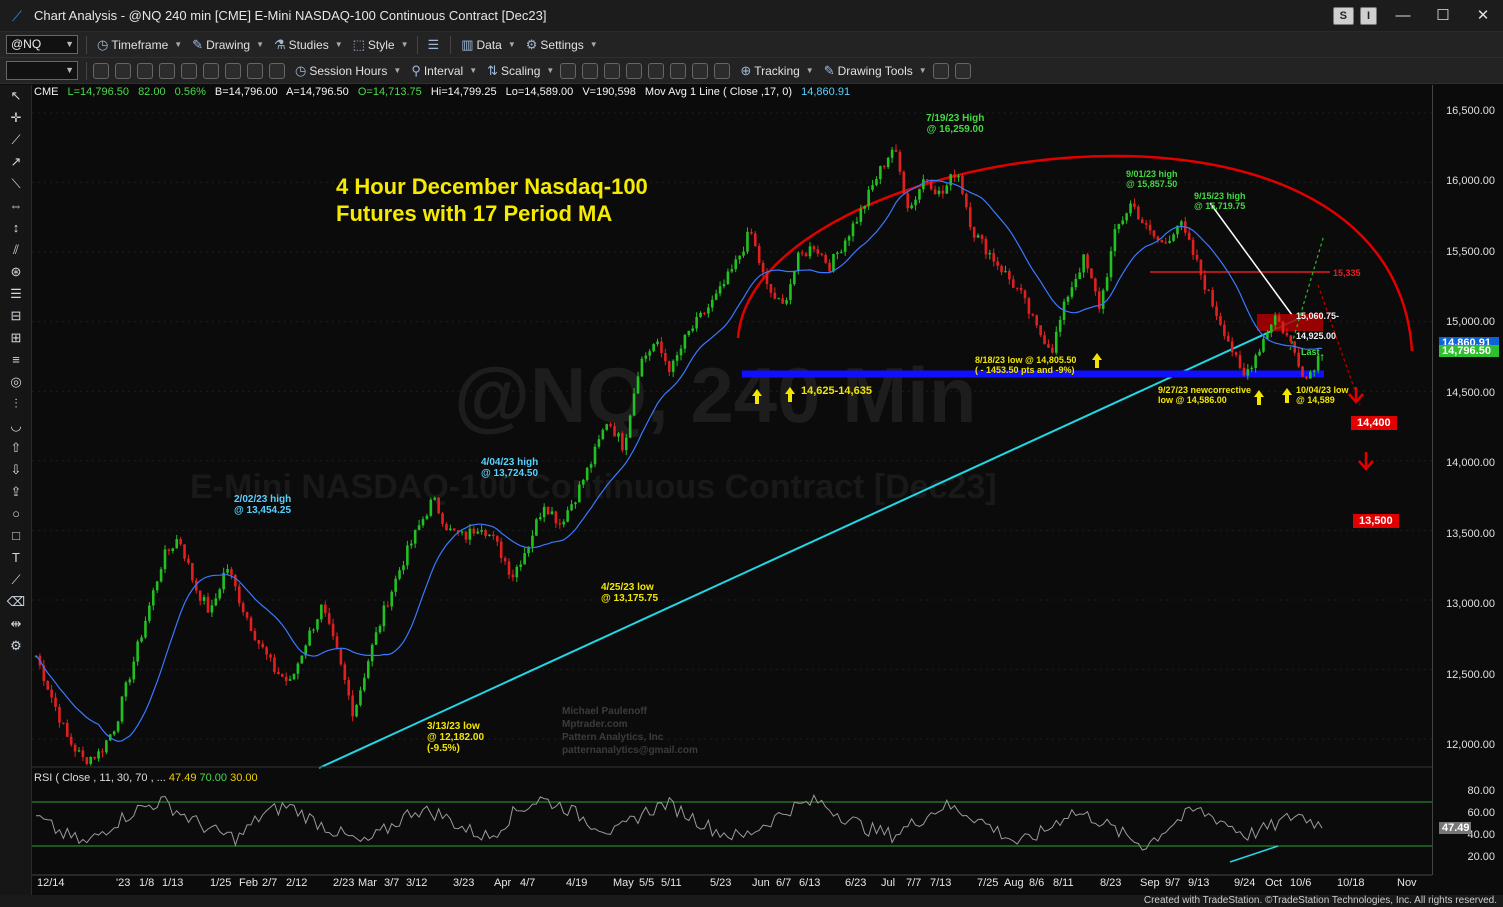 The height and width of the screenshot is (907, 1503). Describe the element at coordinates (145, 70) in the screenshot. I see `window-icon` at that location.